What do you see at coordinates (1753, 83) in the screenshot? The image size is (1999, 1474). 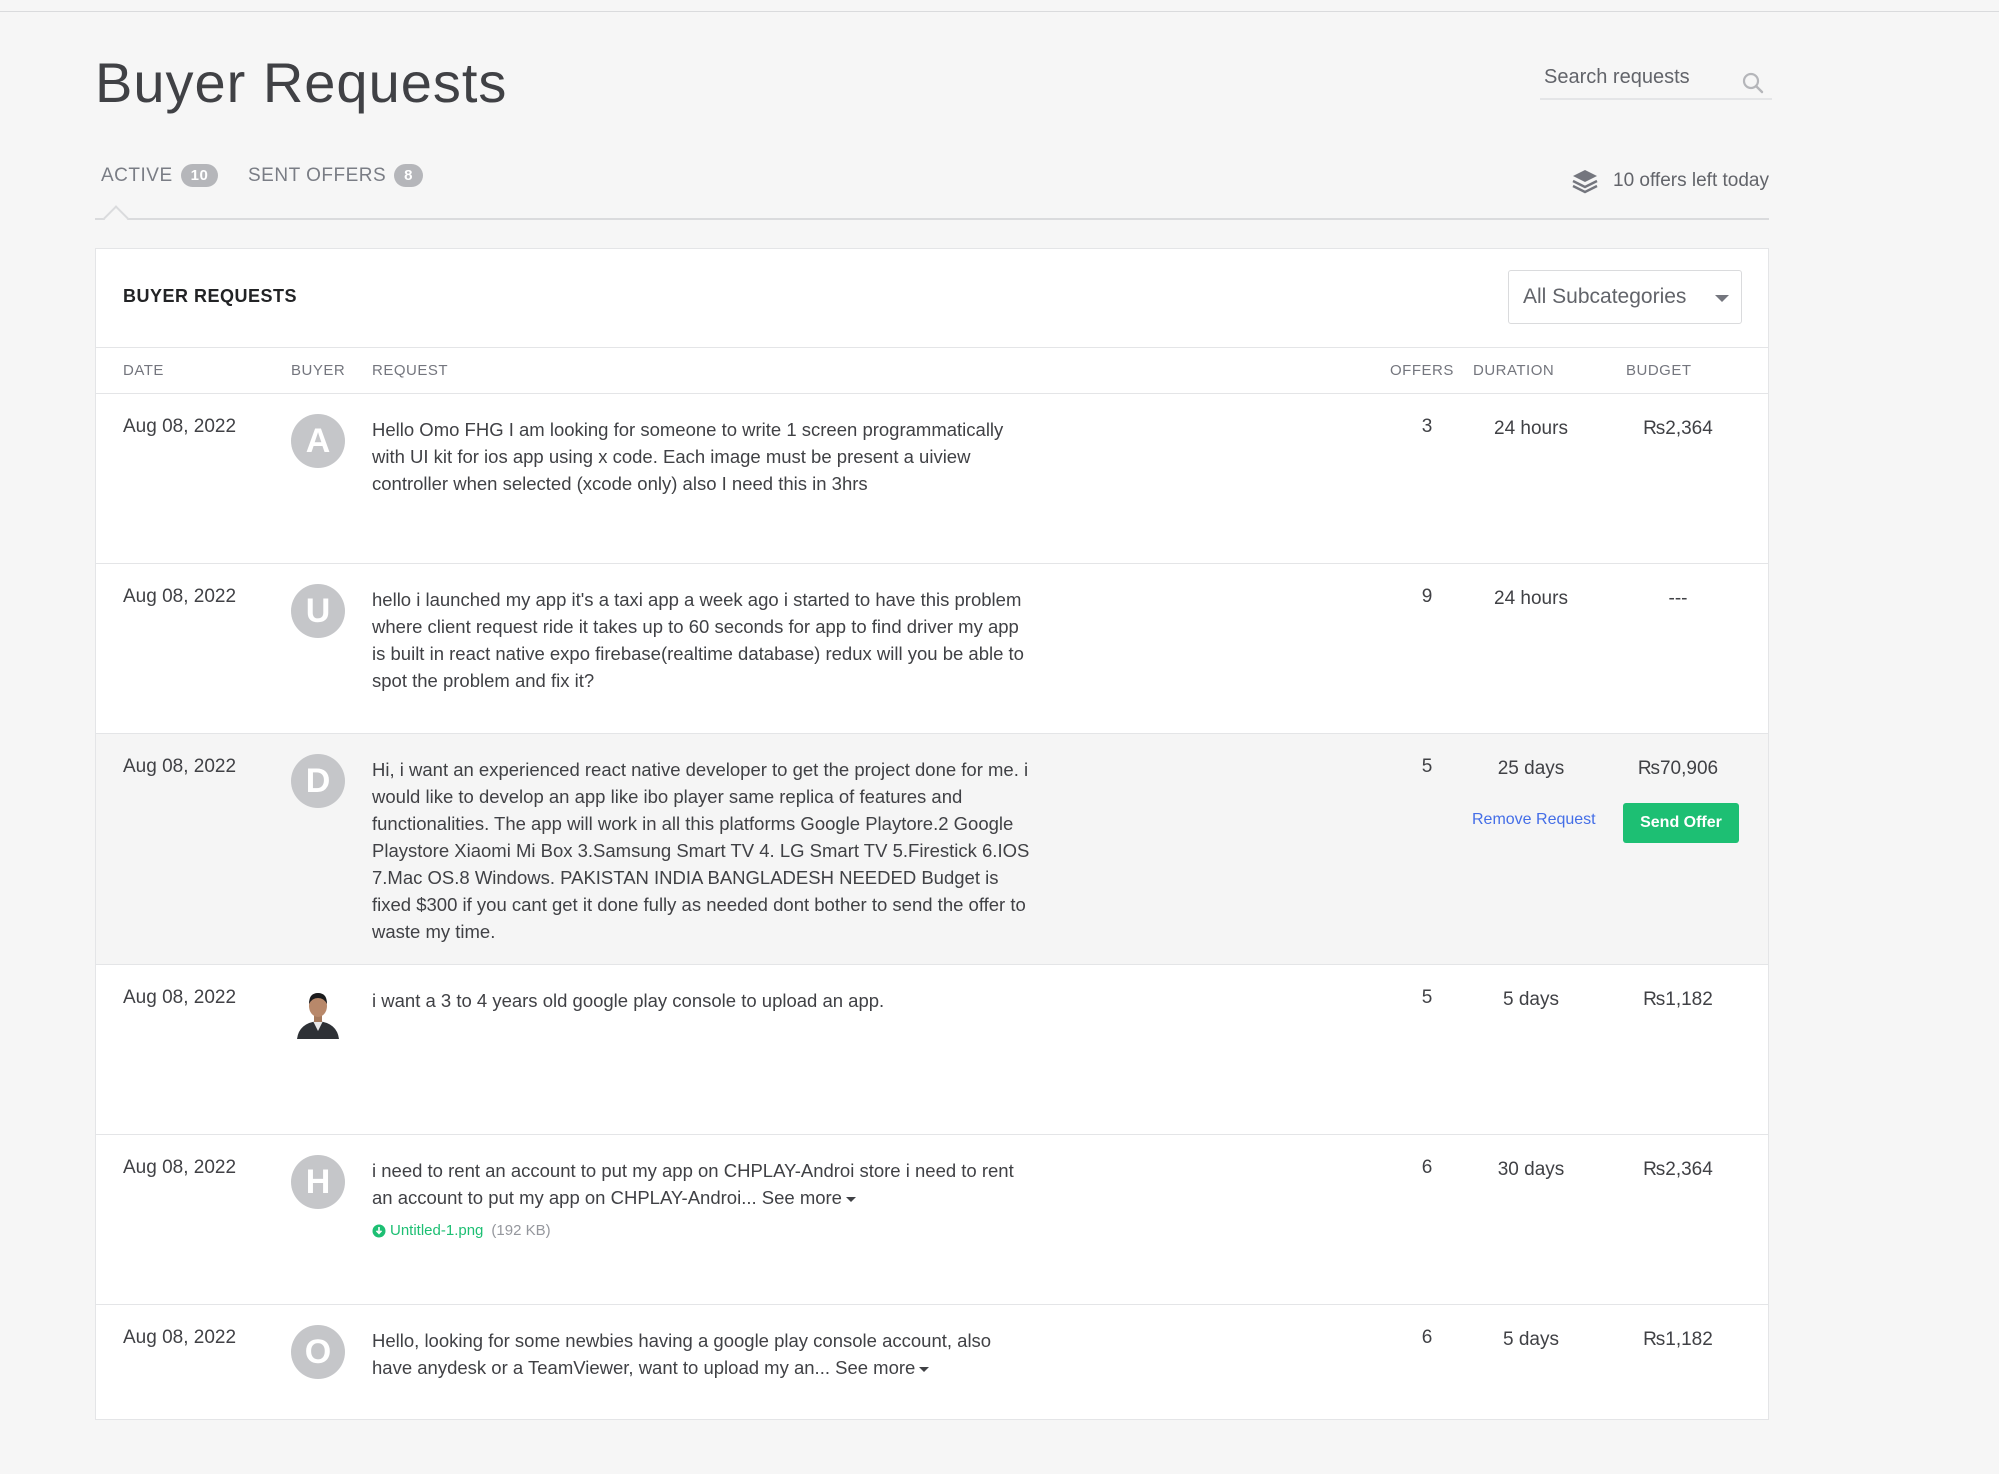 I see `search-icon` at bounding box center [1753, 83].